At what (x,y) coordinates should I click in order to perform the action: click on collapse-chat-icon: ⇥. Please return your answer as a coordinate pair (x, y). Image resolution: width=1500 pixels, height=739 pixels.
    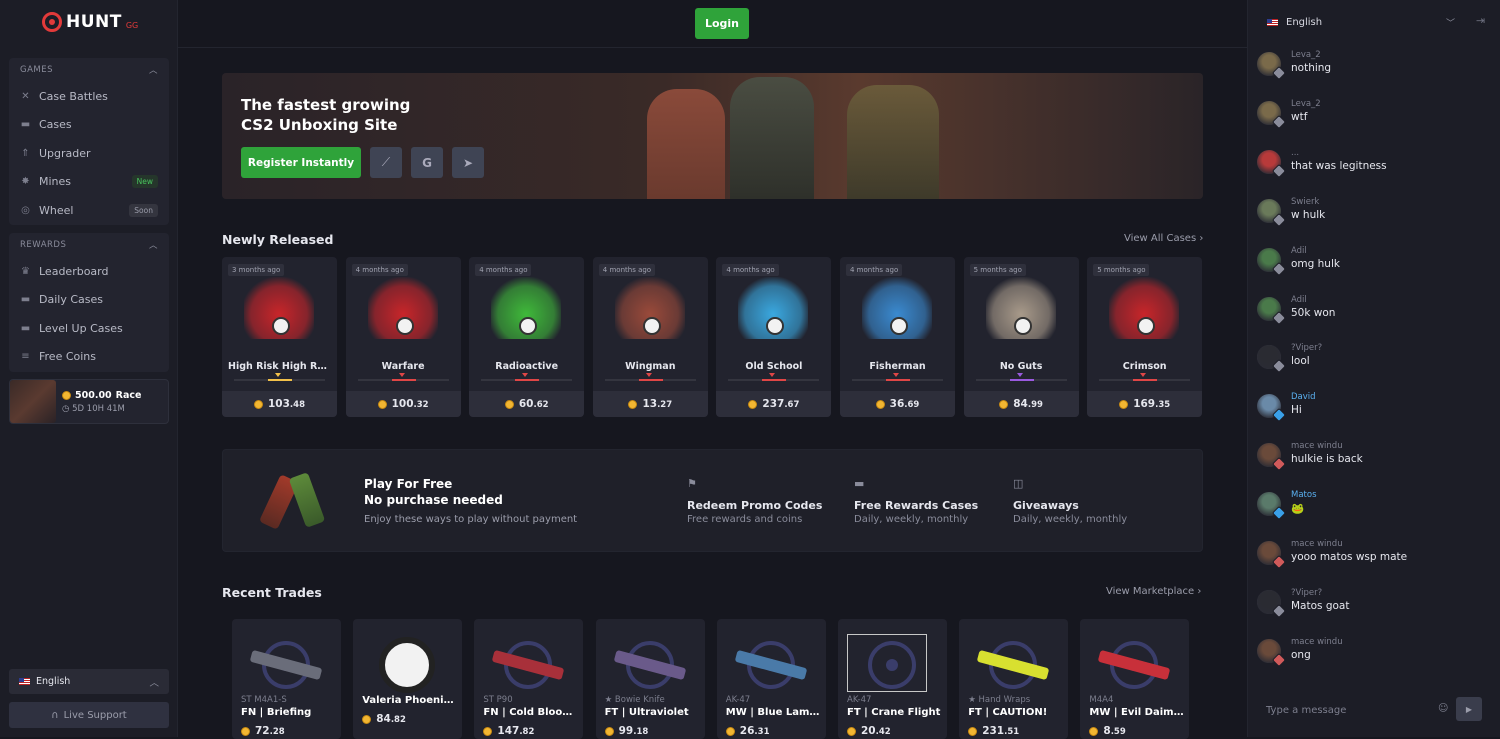
    Looking at the image, I should click on (1480, 20).